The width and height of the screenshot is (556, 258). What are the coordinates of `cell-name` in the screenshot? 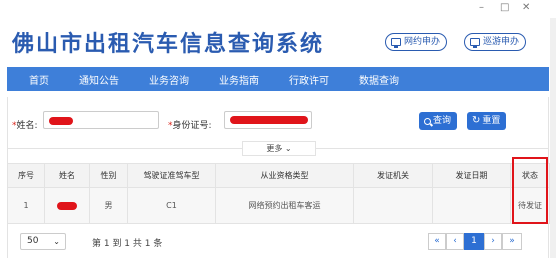 It's located at (67, 205).